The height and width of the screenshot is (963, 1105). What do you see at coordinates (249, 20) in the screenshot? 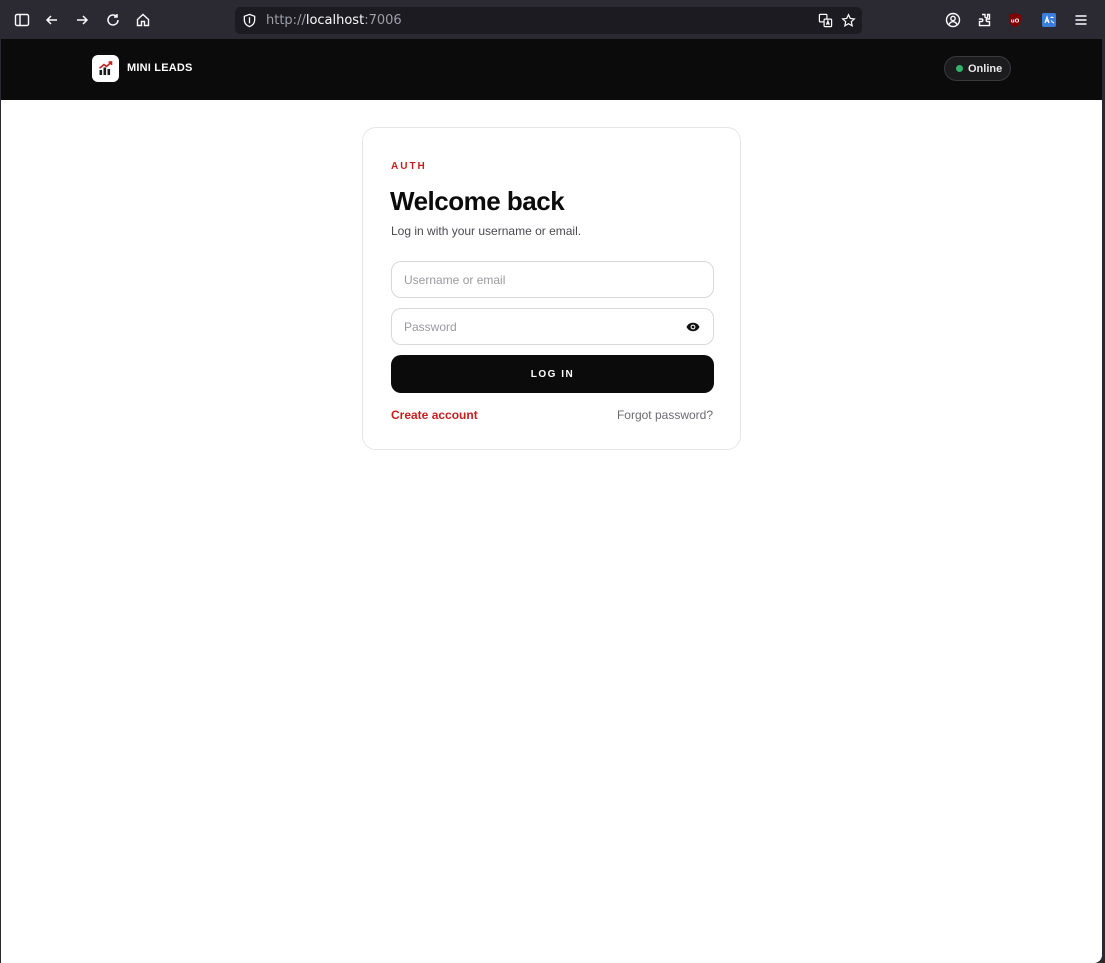
I see `shield-icon` at bounding box center [249, 20].